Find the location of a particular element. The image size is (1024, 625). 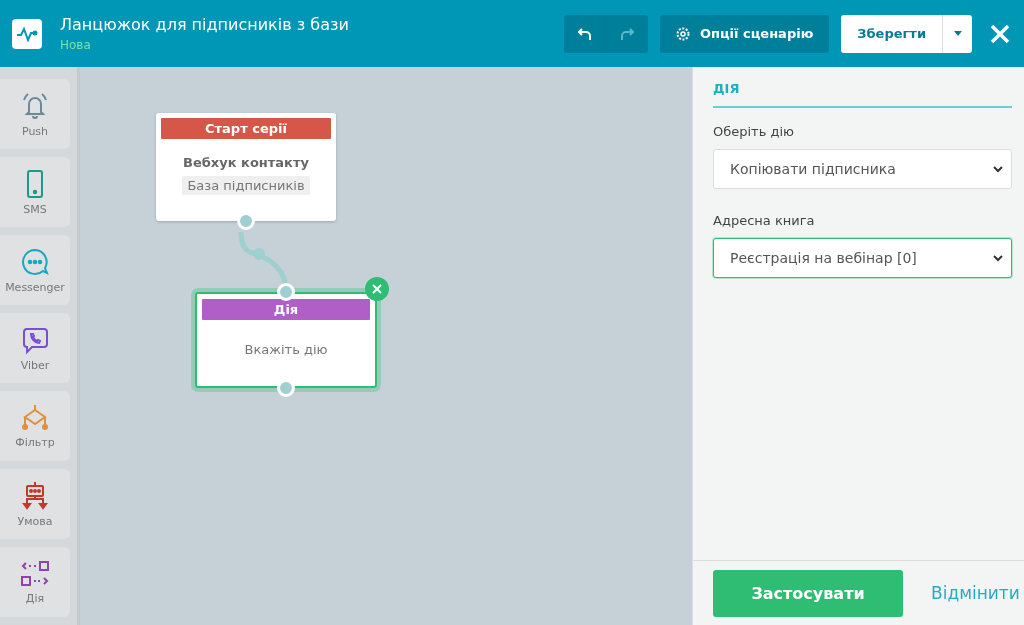

node-title: Вебхук контакту is located at coordinates (246, 162).